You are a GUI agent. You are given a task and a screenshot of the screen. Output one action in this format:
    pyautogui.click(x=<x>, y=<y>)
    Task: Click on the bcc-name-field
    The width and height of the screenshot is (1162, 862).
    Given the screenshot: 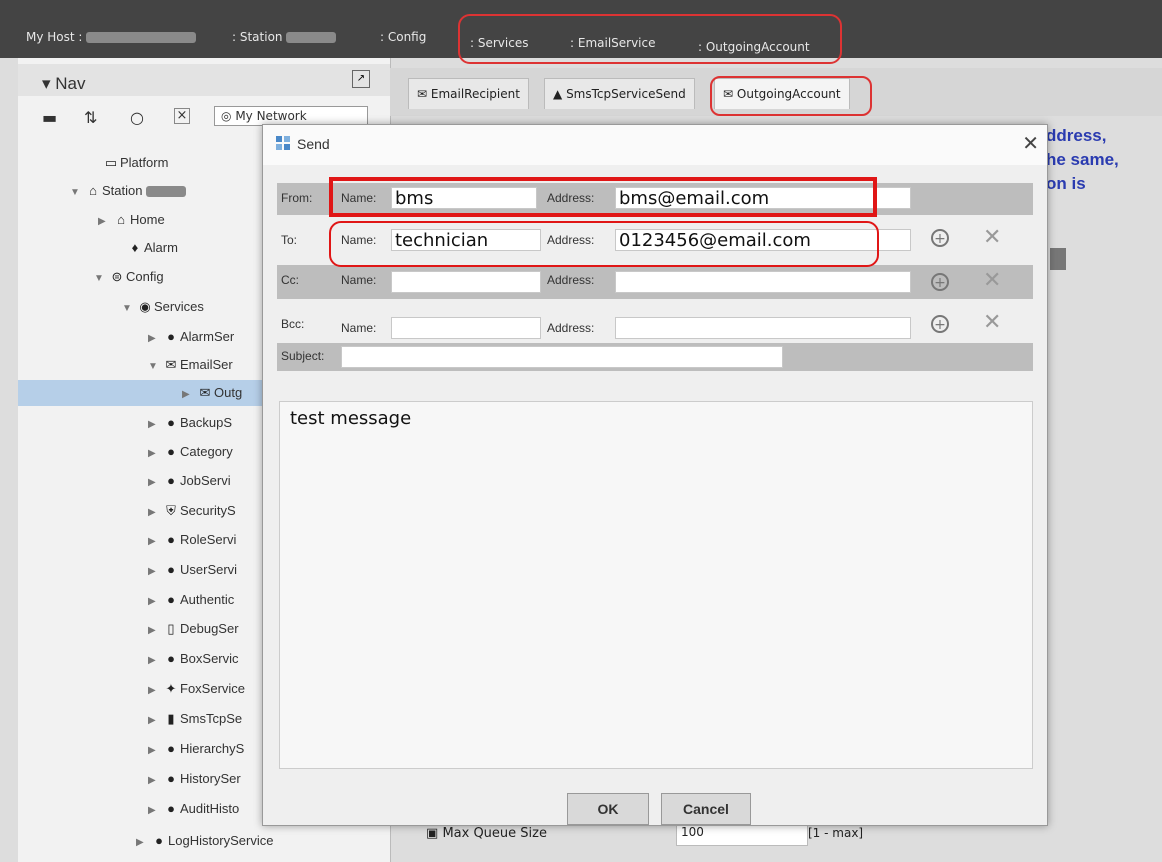 What is the action you would take?
    pyautogui.click(x=466, y=328)
    